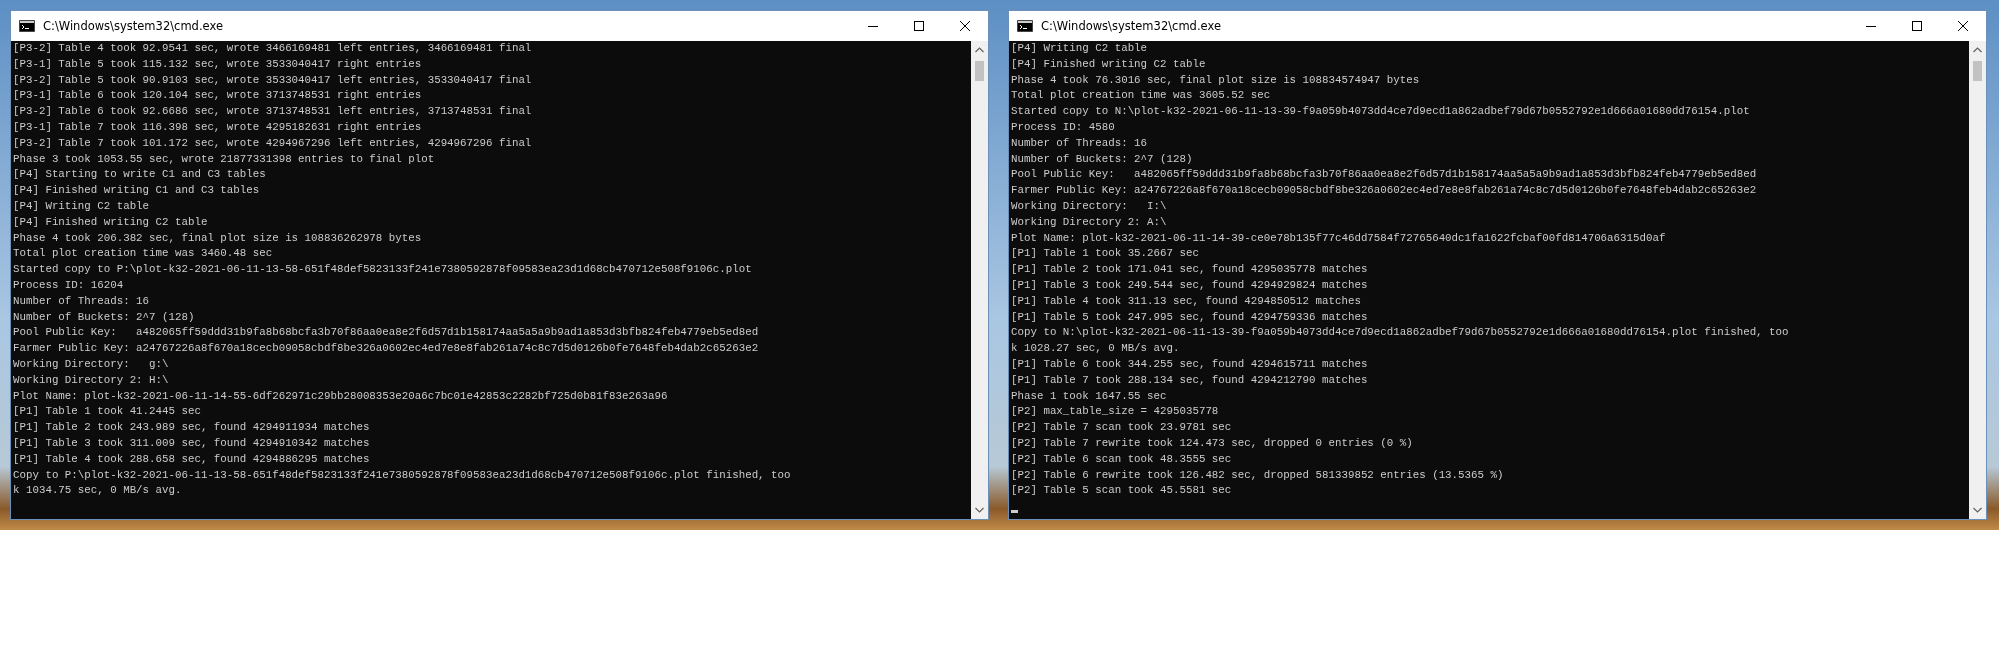  Describe the element at coordinates (1190, 364) in the screenshot. I see `console-line: [P1] Table 6 took 344.255 sec, found 4294615711 matches` at that location.